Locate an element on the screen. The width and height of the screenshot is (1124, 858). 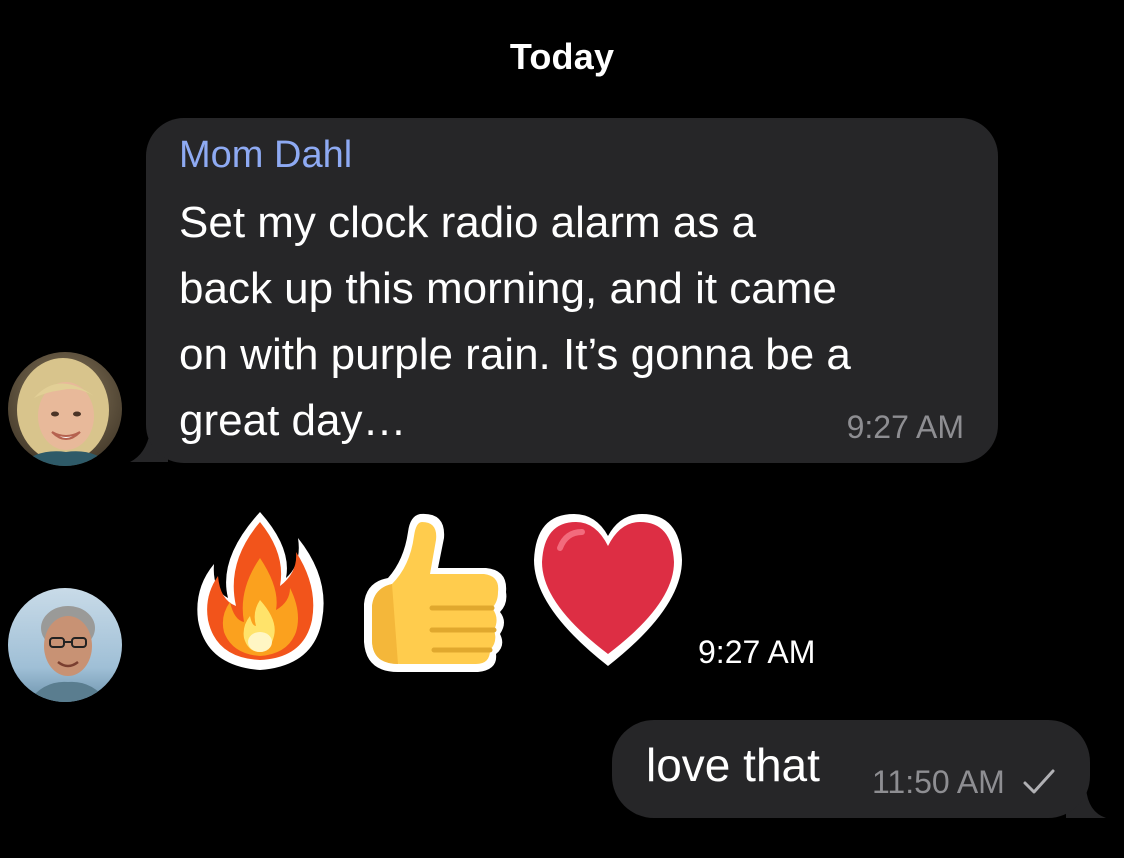
sender-avatar-dad is located at coordinates (65, 645).